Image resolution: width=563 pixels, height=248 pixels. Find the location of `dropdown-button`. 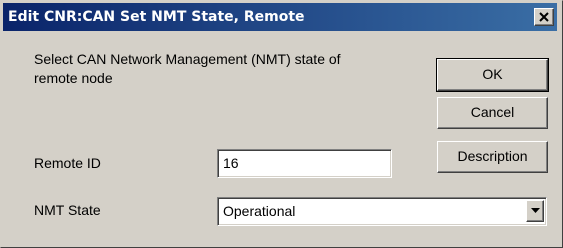

dropdown-button is located at coordinates (535, 211).